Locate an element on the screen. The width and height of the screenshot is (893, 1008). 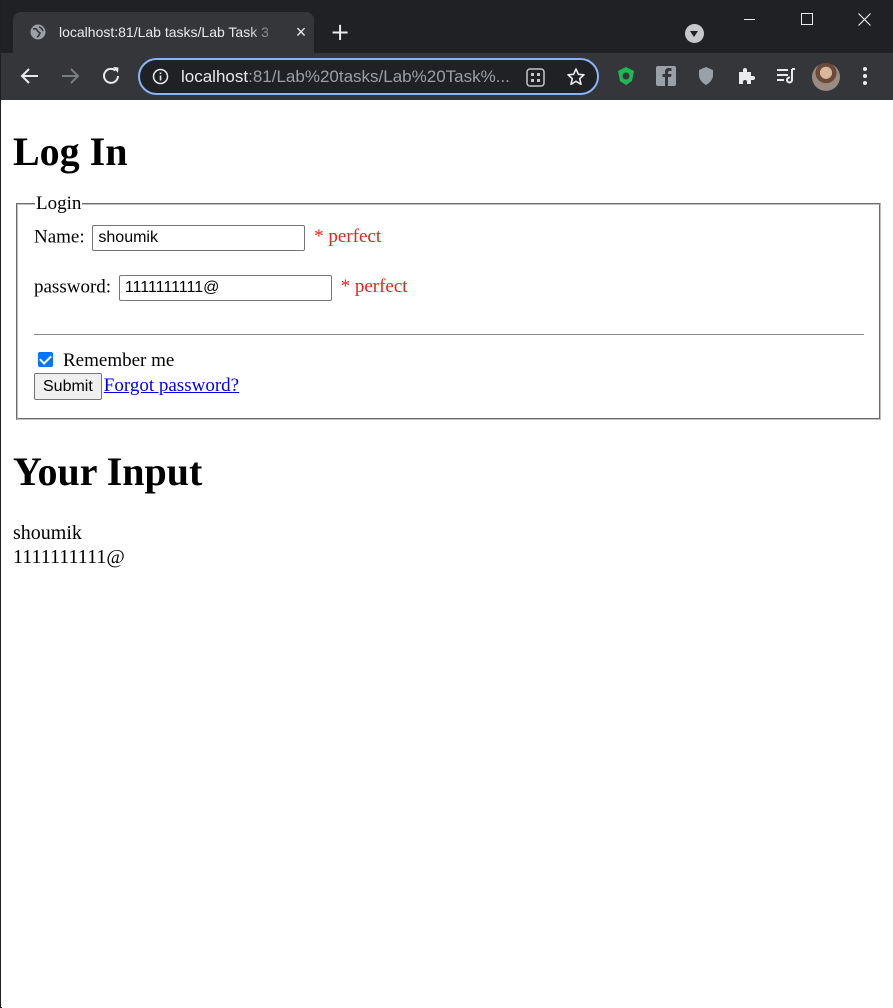
form-divider is located at coordinates (449, 334).